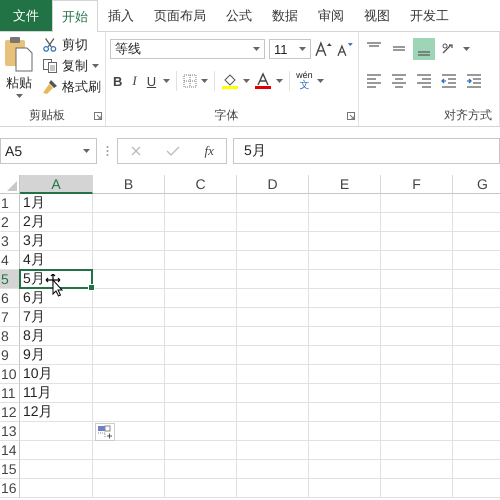  Describe the element at coordinates (19, 54) in the screenshot. I see `clipboard-icon` at that location.